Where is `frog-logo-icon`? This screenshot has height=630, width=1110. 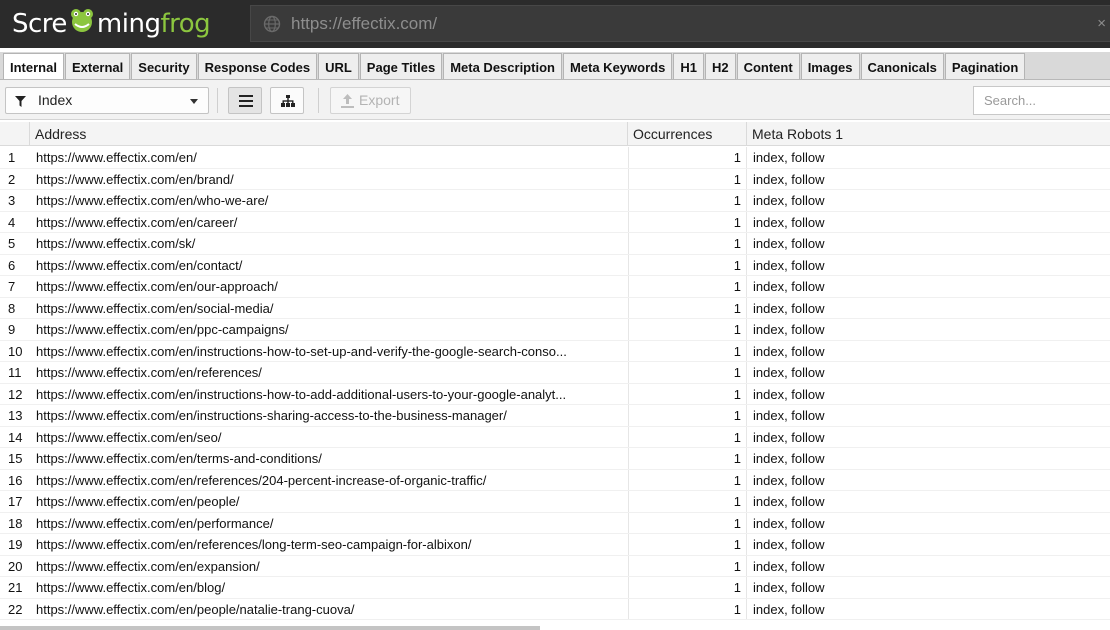
frog-logo-icon is located at coordinates (82, 21).